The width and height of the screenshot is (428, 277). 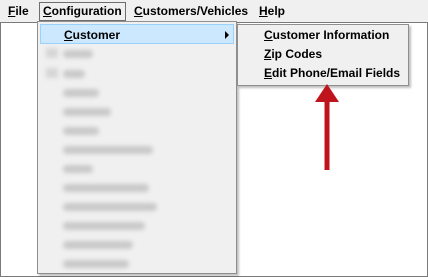 I want to click on menu-item-customer: Customer, so click(x=137, y=34).